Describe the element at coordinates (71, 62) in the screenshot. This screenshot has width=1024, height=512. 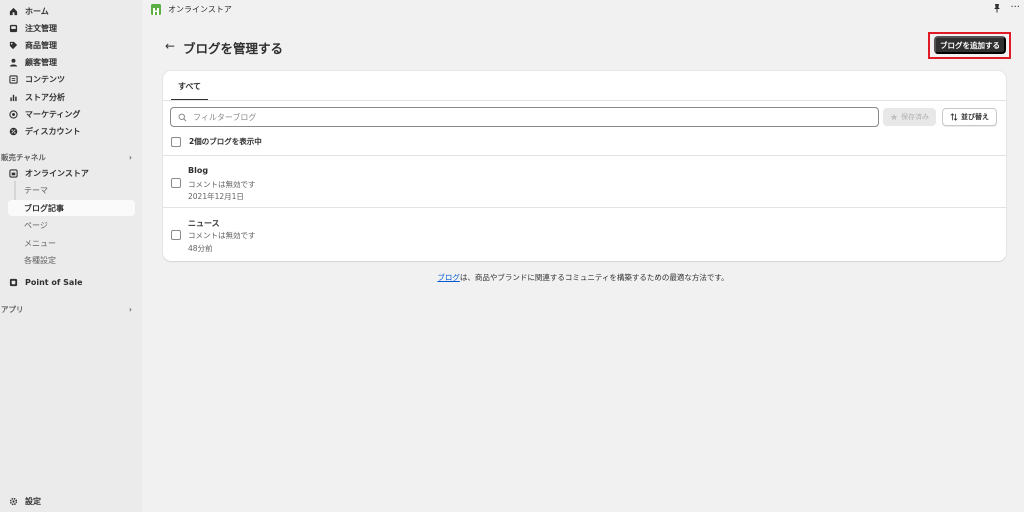
I see `sidebar-item-customers: 顧客管理` at that location.